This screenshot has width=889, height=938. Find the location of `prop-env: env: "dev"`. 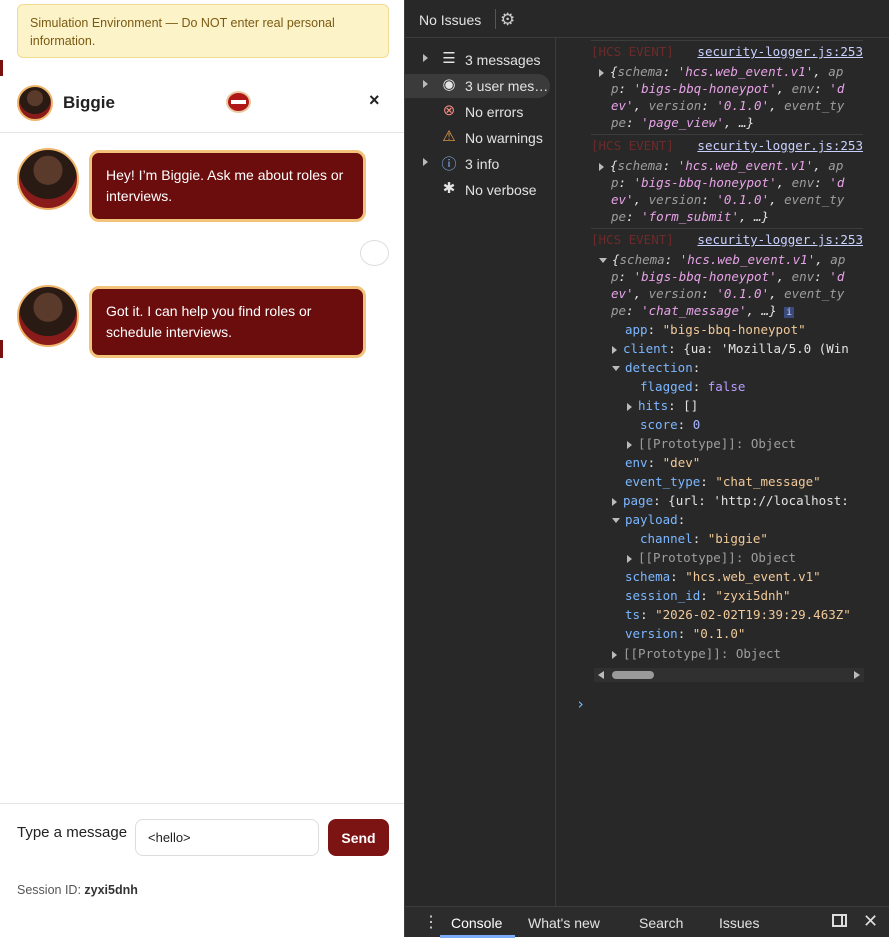

prop-env: env: "dev" is located at coordinates (663, 462).